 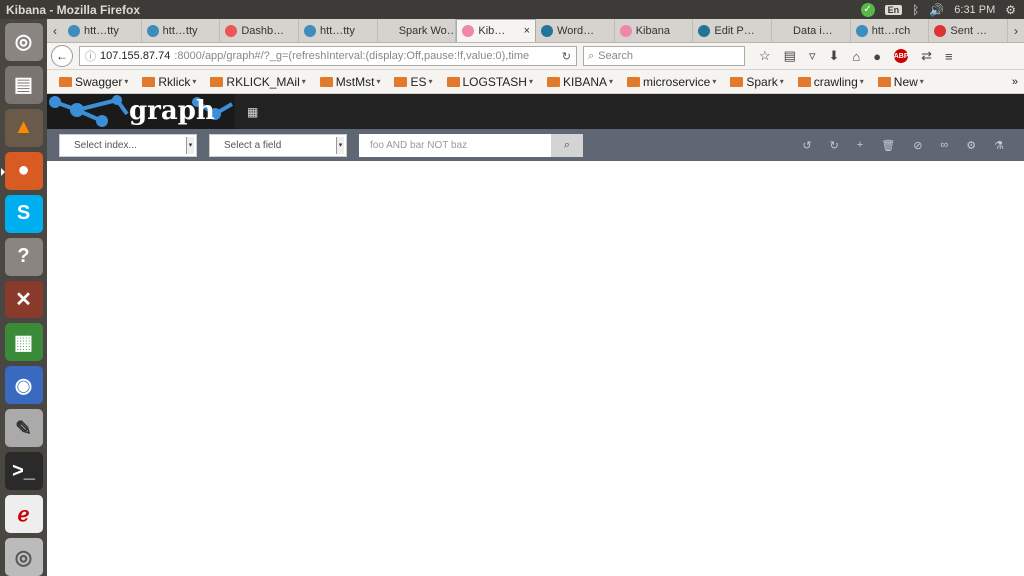 I want to click on bookmark-folder: MstMst ▾, so click(x=349, y=82).